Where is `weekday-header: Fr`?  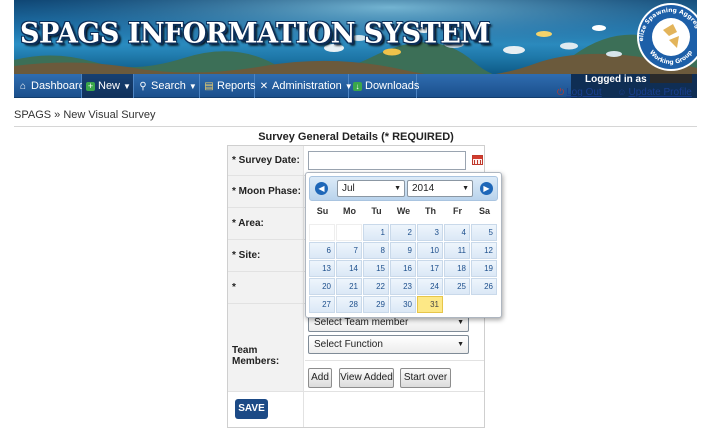
weekday-header: Fr is located at coordinates (457, 211).